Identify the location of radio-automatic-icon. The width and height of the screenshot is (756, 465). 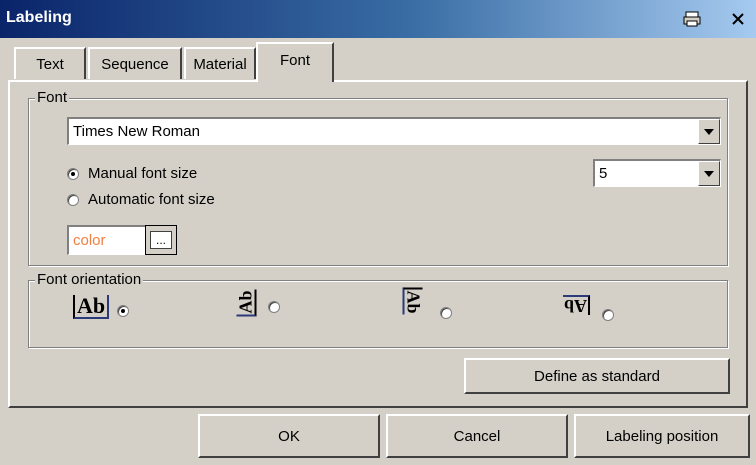
(73, 199).